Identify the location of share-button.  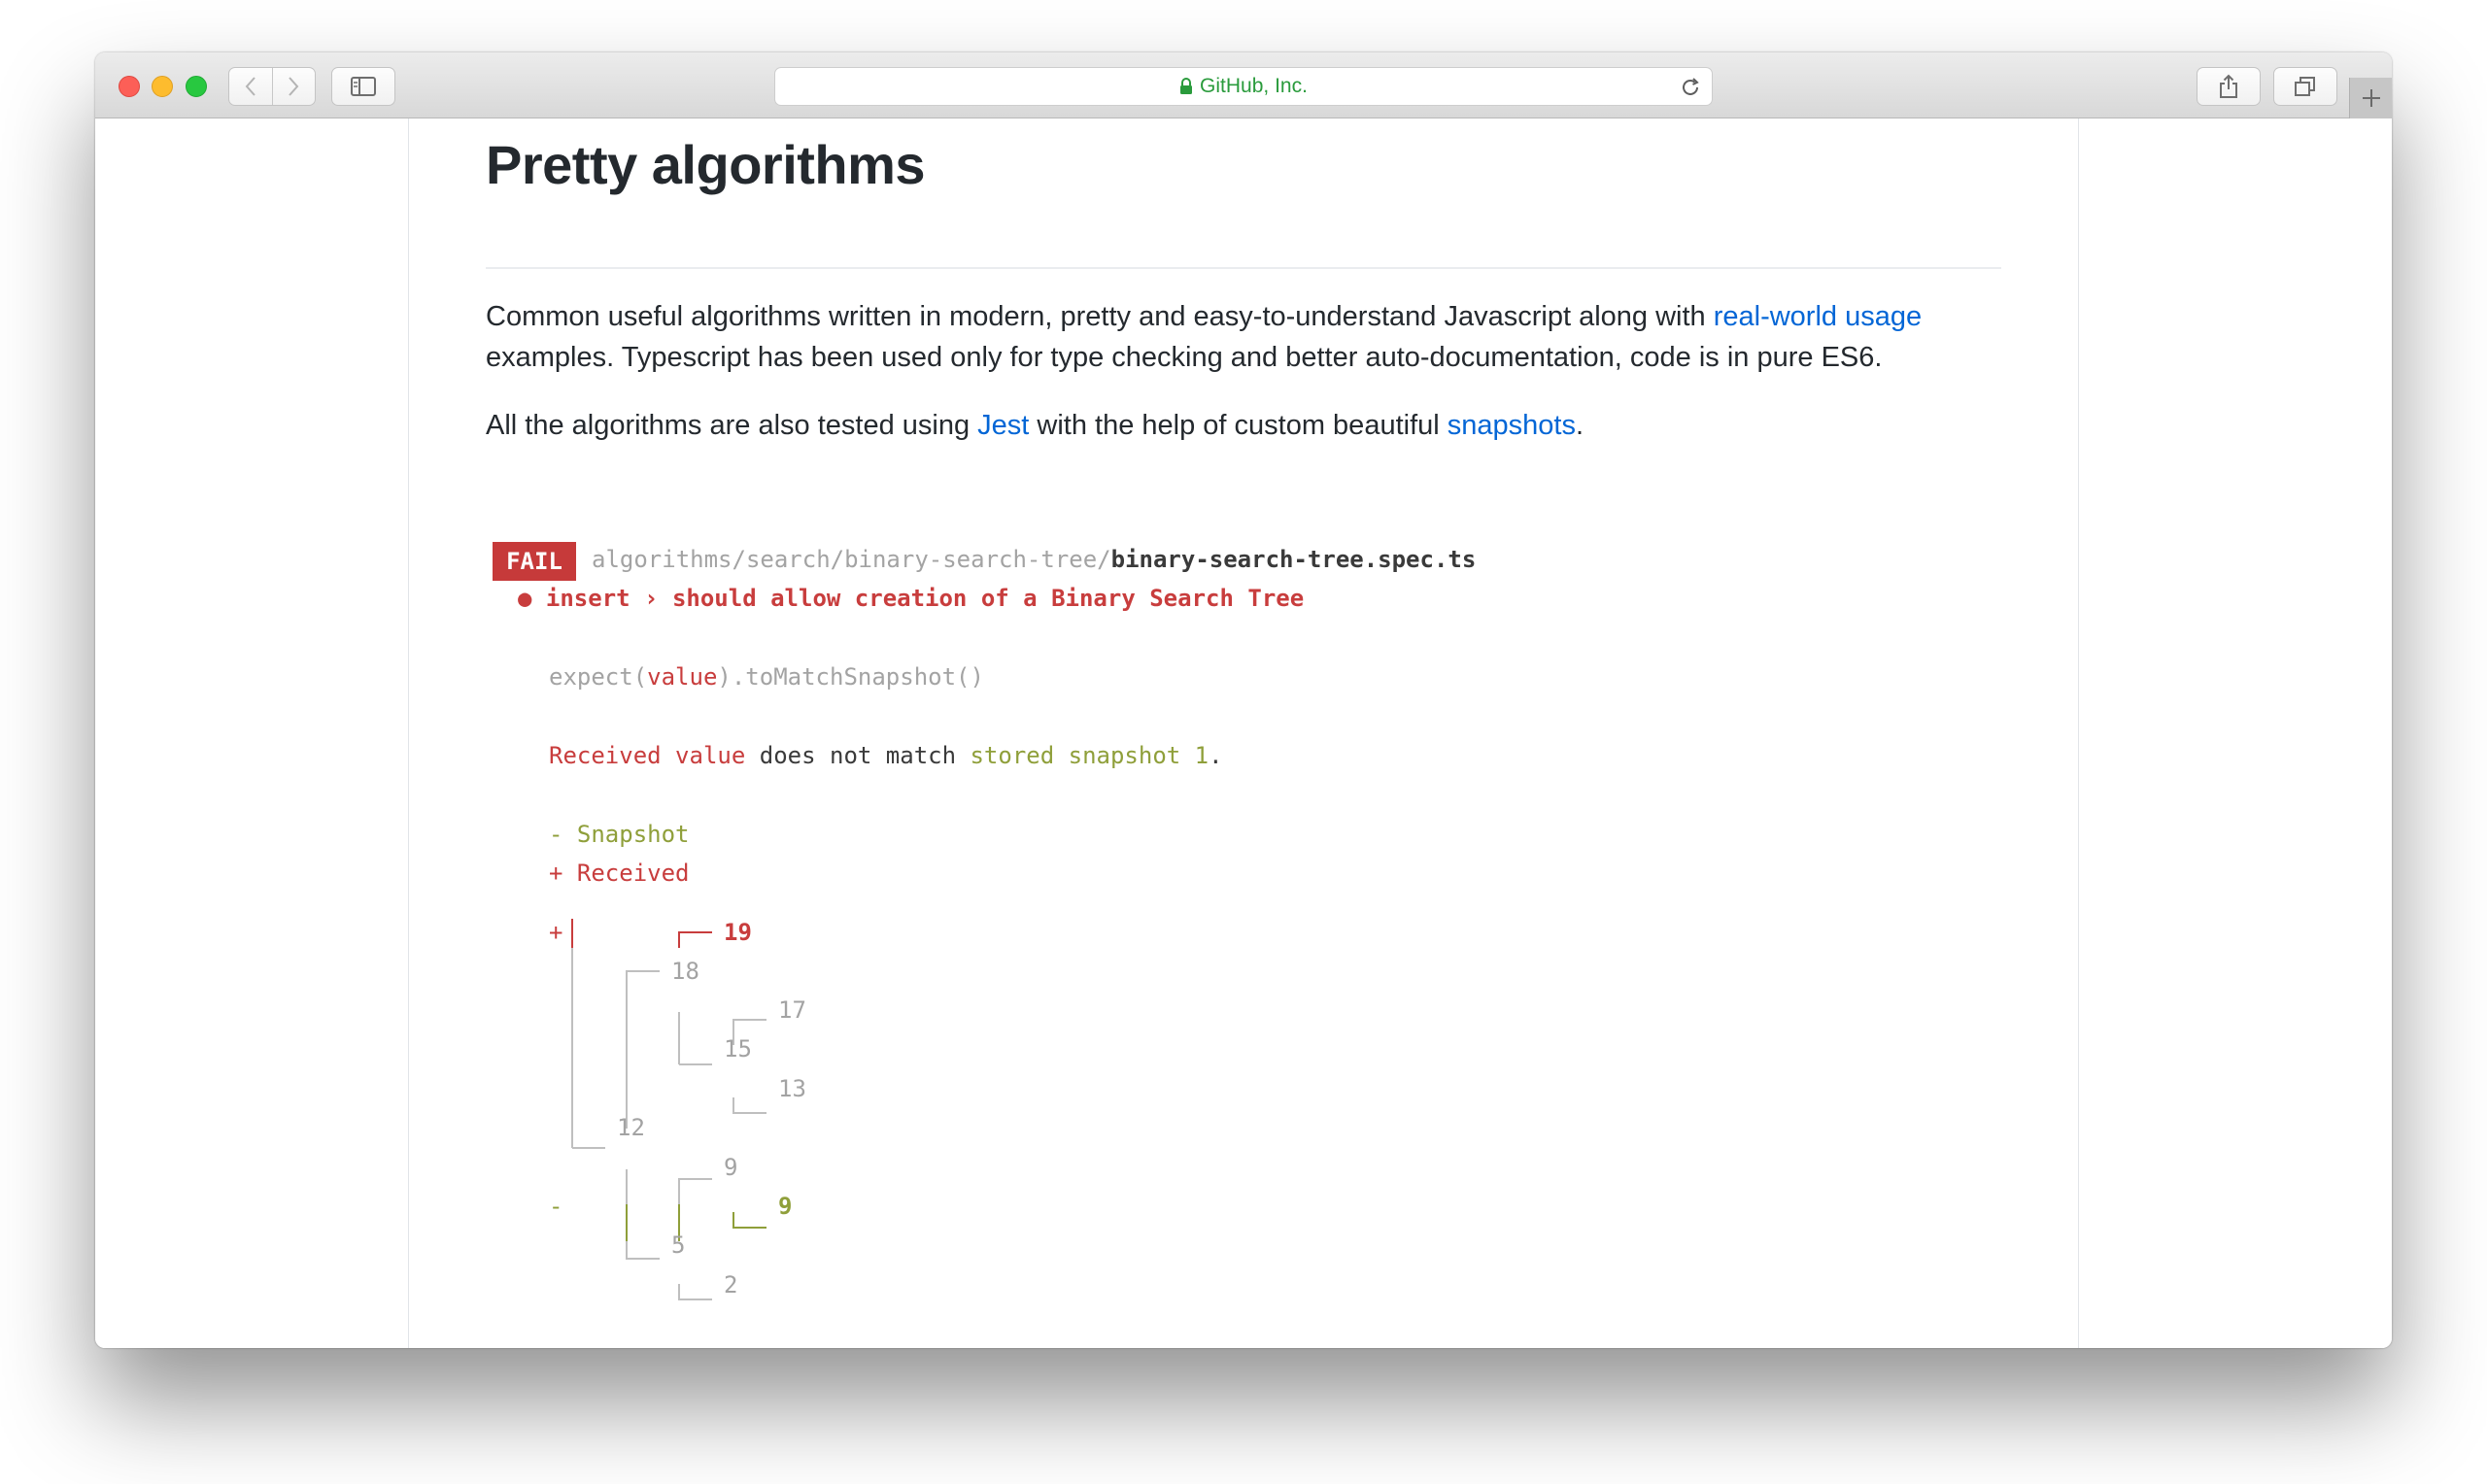
(2229, 86).